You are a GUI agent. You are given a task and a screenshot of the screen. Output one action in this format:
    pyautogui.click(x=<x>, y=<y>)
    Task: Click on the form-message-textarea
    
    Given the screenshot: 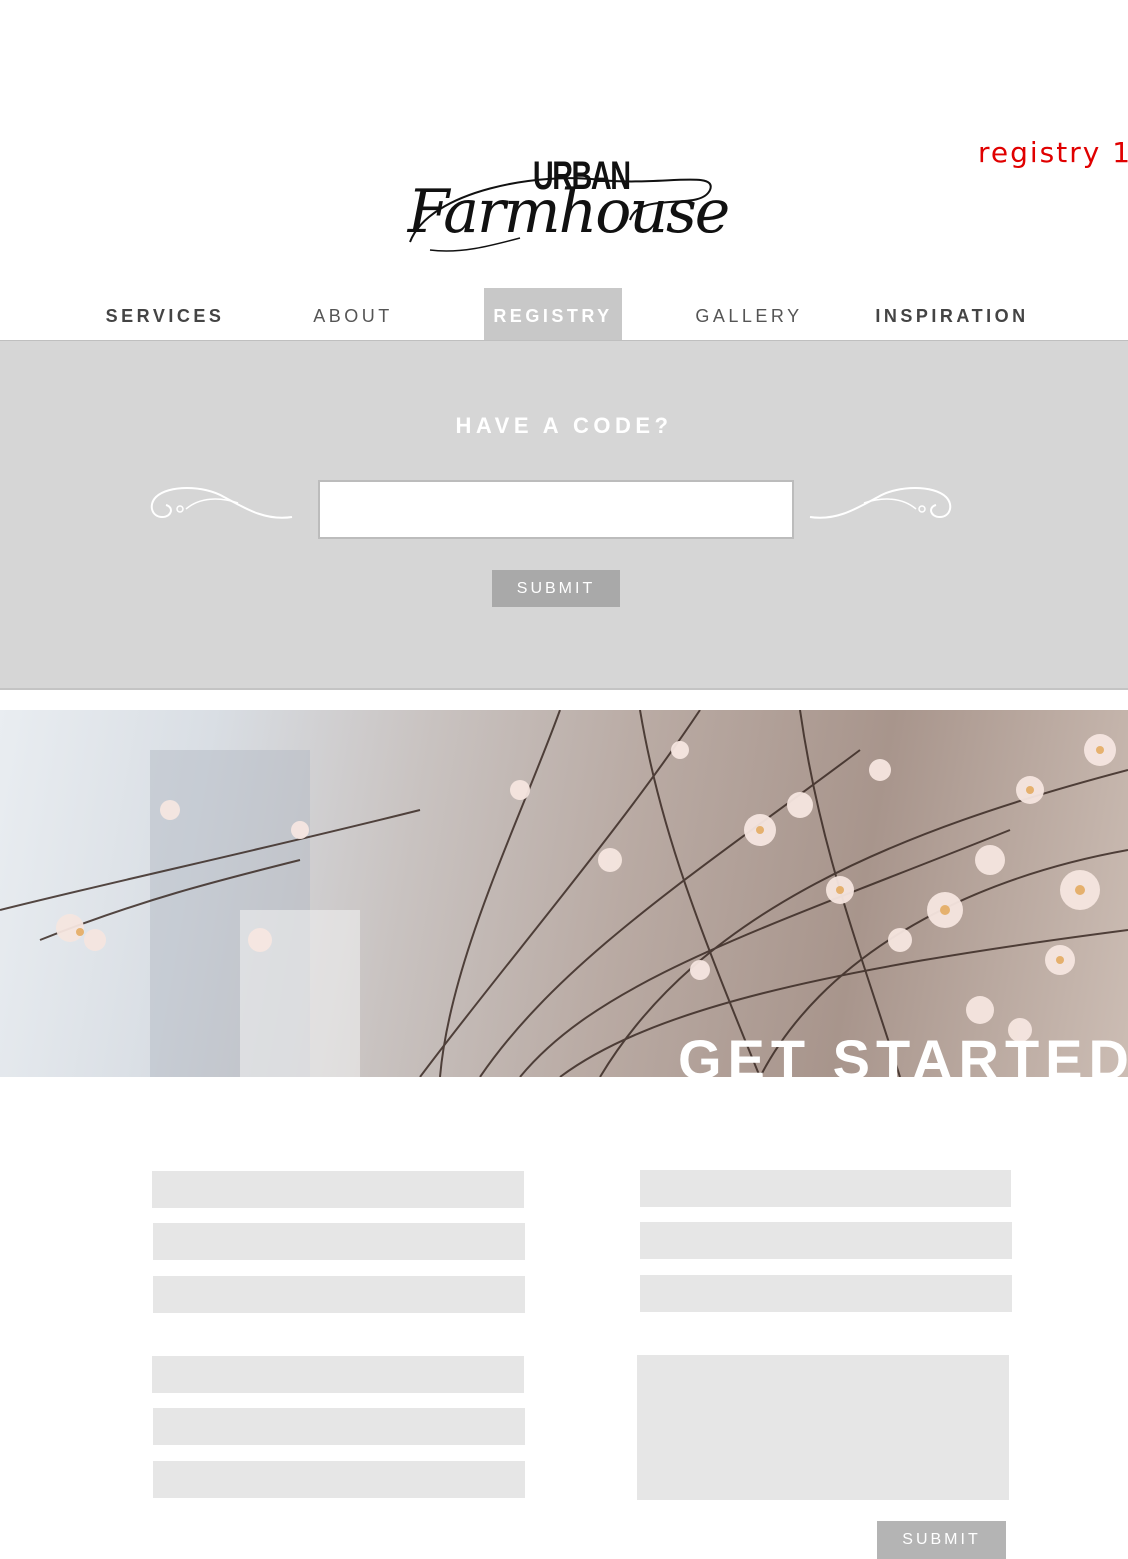 What is the action you would take?
    pyautogui.click(x=823, y=1427)
    